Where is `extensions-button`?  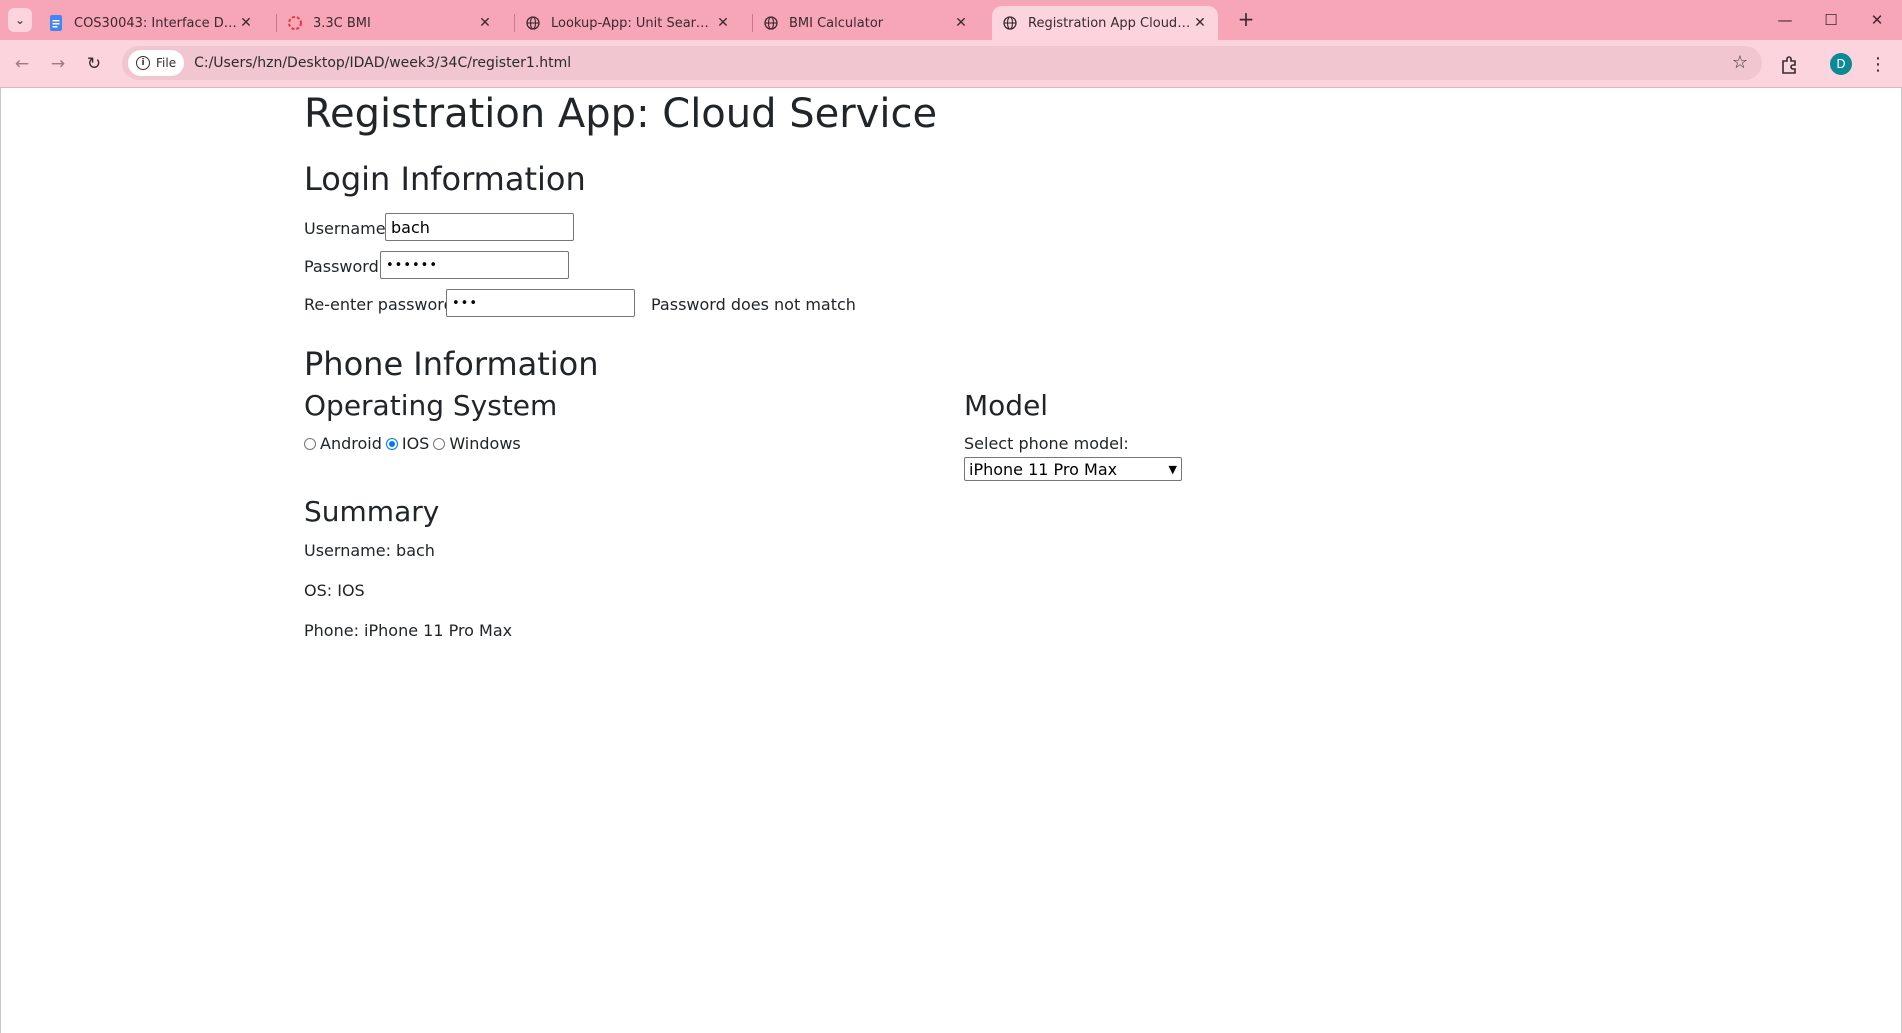
extensions-button is located at coordinates (1789, 65).